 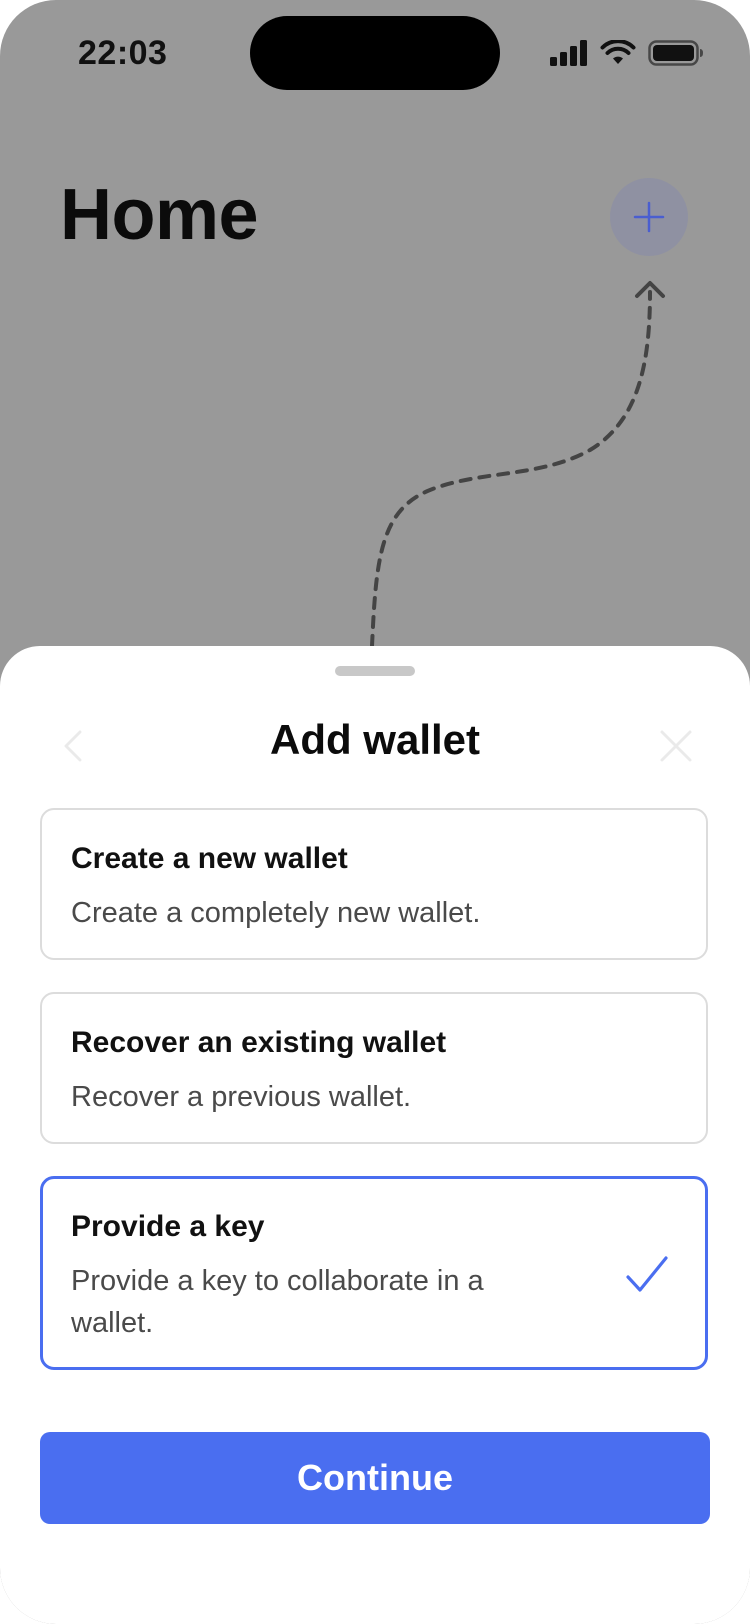 What do you see at coordinates (375, 671) in the screenshot?
I see `sheet-grabber` at bounding box center [375, 671].